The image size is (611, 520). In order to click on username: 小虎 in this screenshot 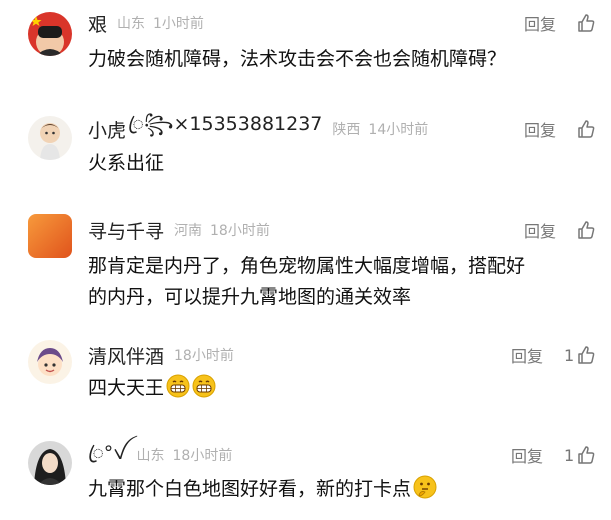, I will do `click(107, 129)`.